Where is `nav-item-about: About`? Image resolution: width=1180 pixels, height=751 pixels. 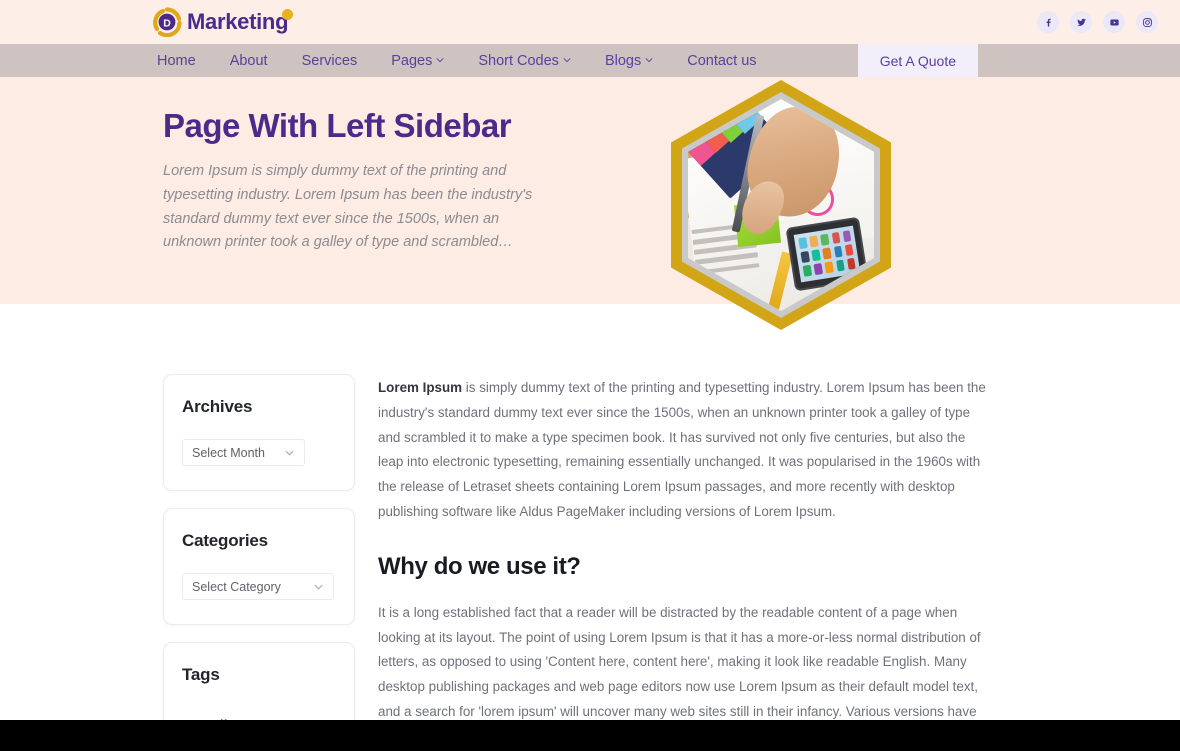 nav-item-about: About is located at coordinates (249, 60).